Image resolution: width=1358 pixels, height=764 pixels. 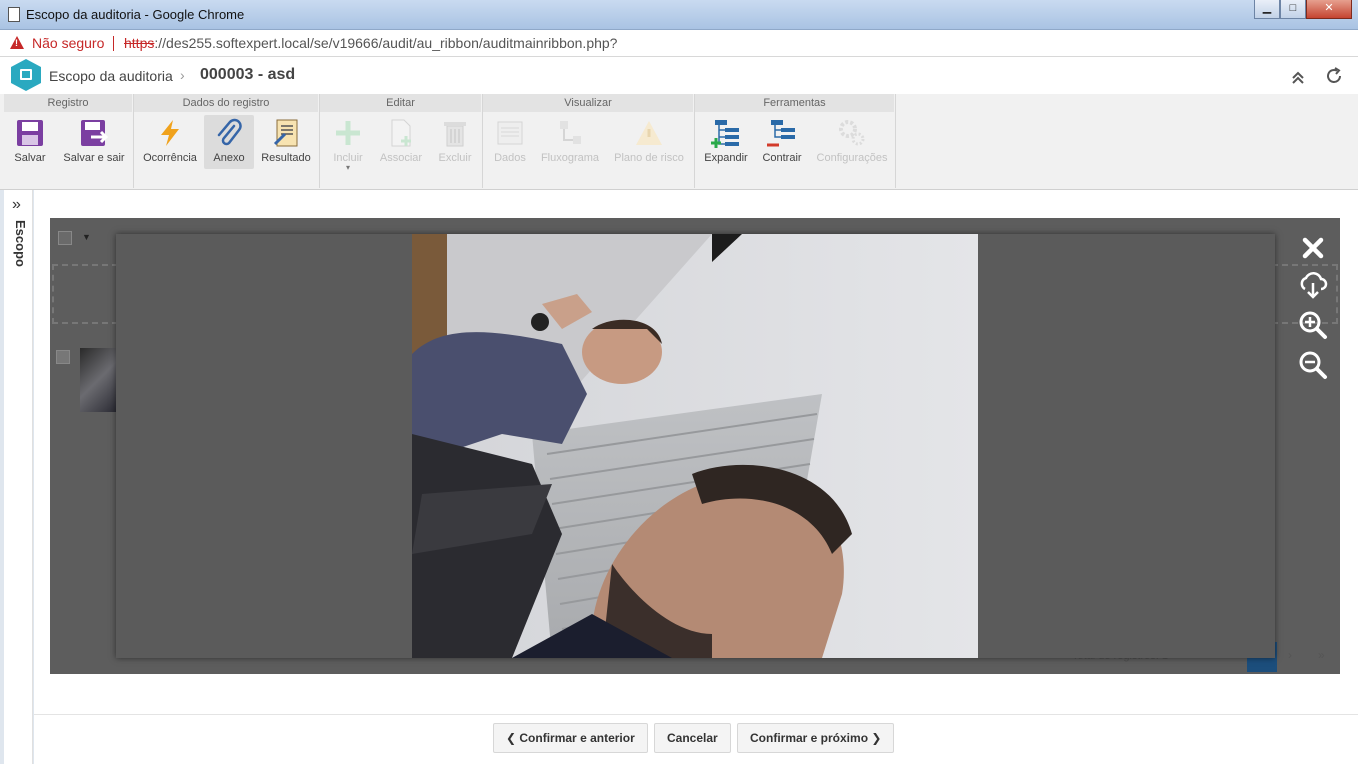 I want to click on collapse-button: Contrair, so click(x=782, y=142).